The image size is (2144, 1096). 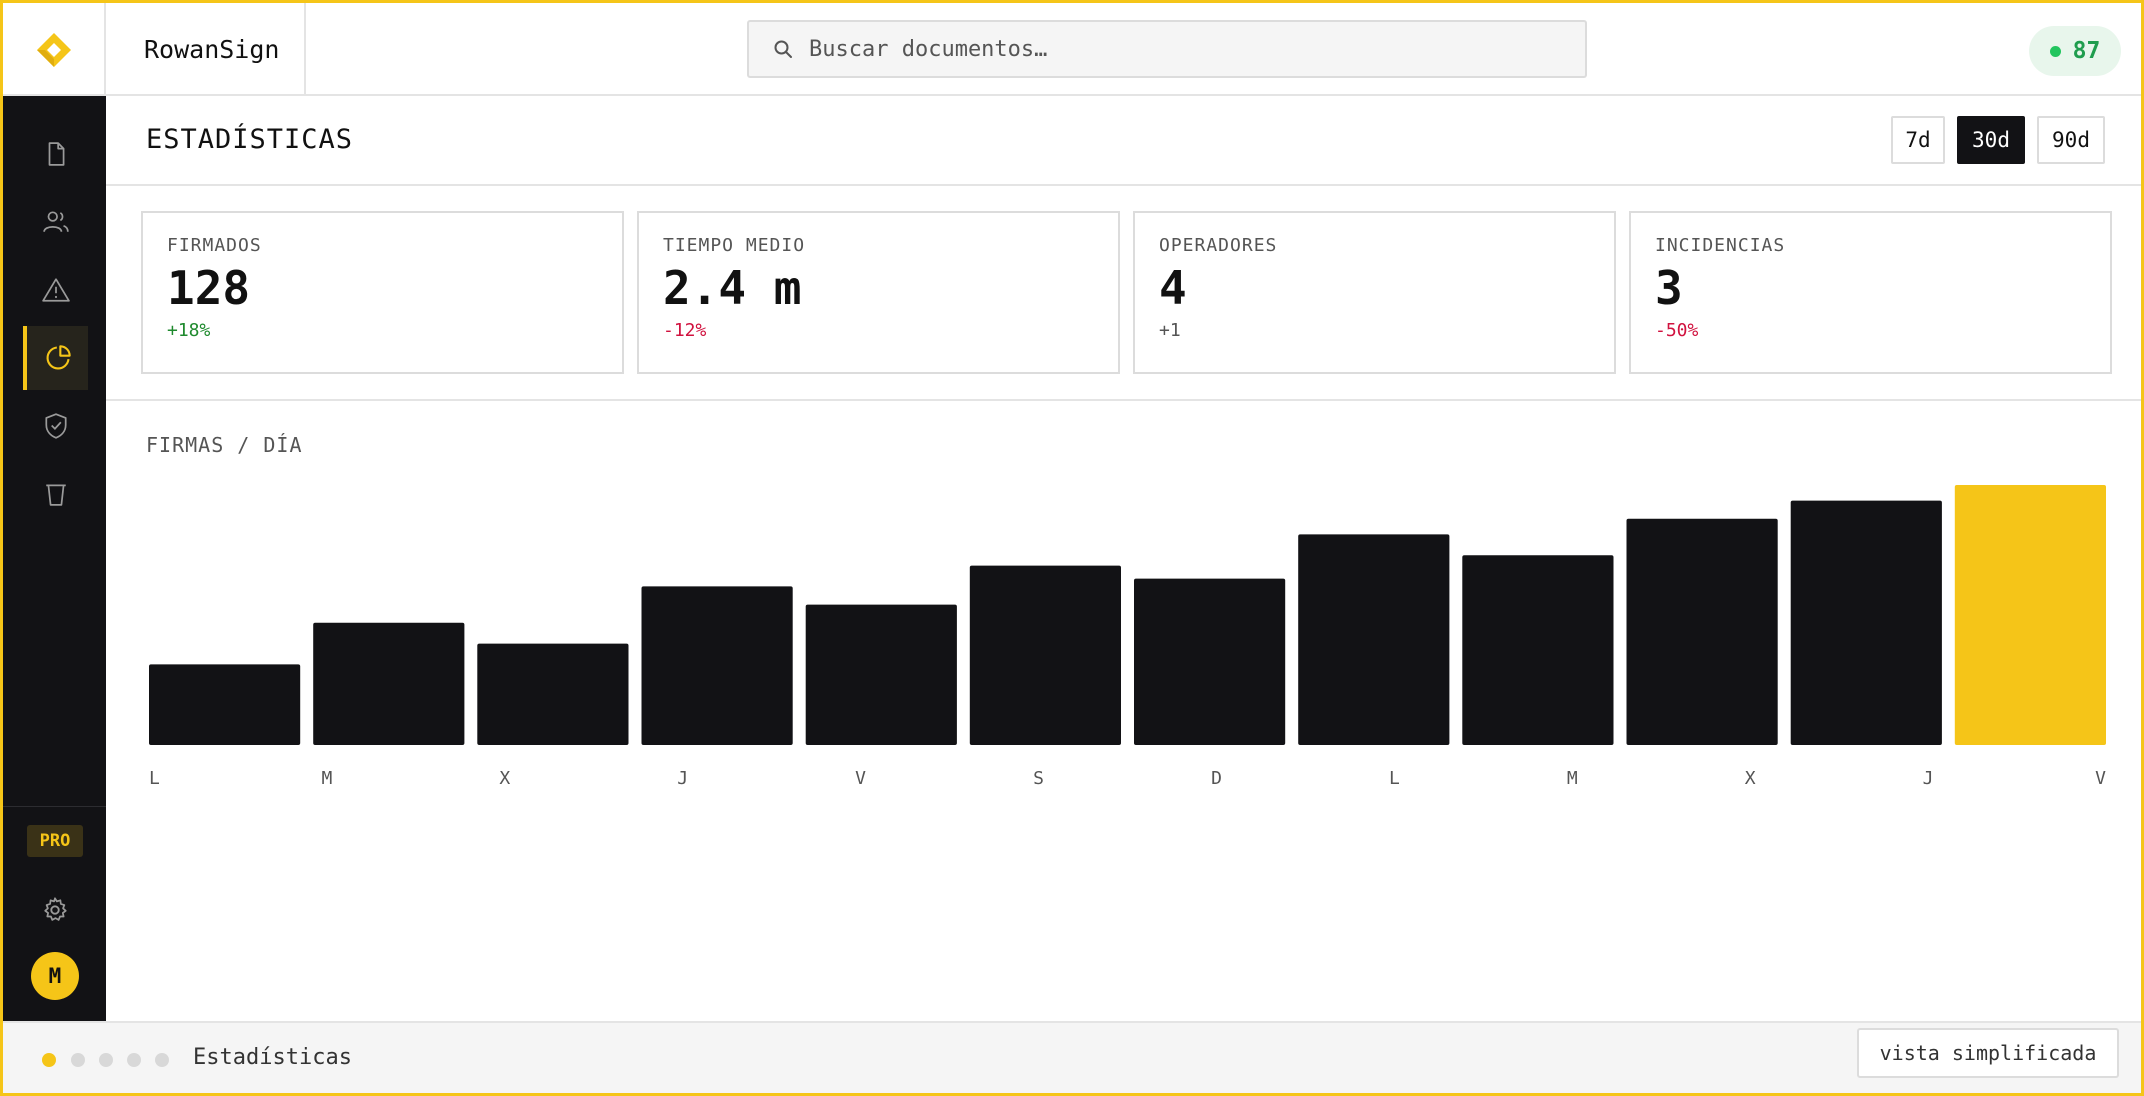 I want to click on range-button-30d: 30d, so click(x=1991, y=140).